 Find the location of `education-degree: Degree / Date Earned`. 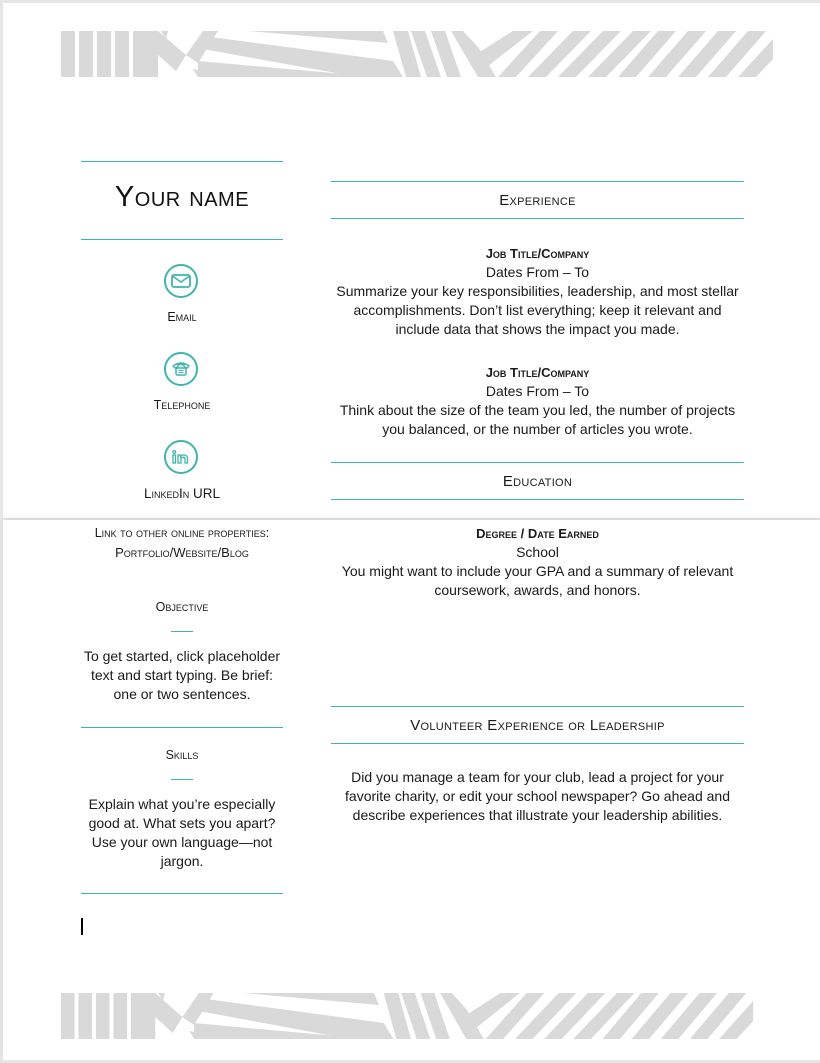

education-degree: Degree / Date Earned is located at coordinates (537, 533).